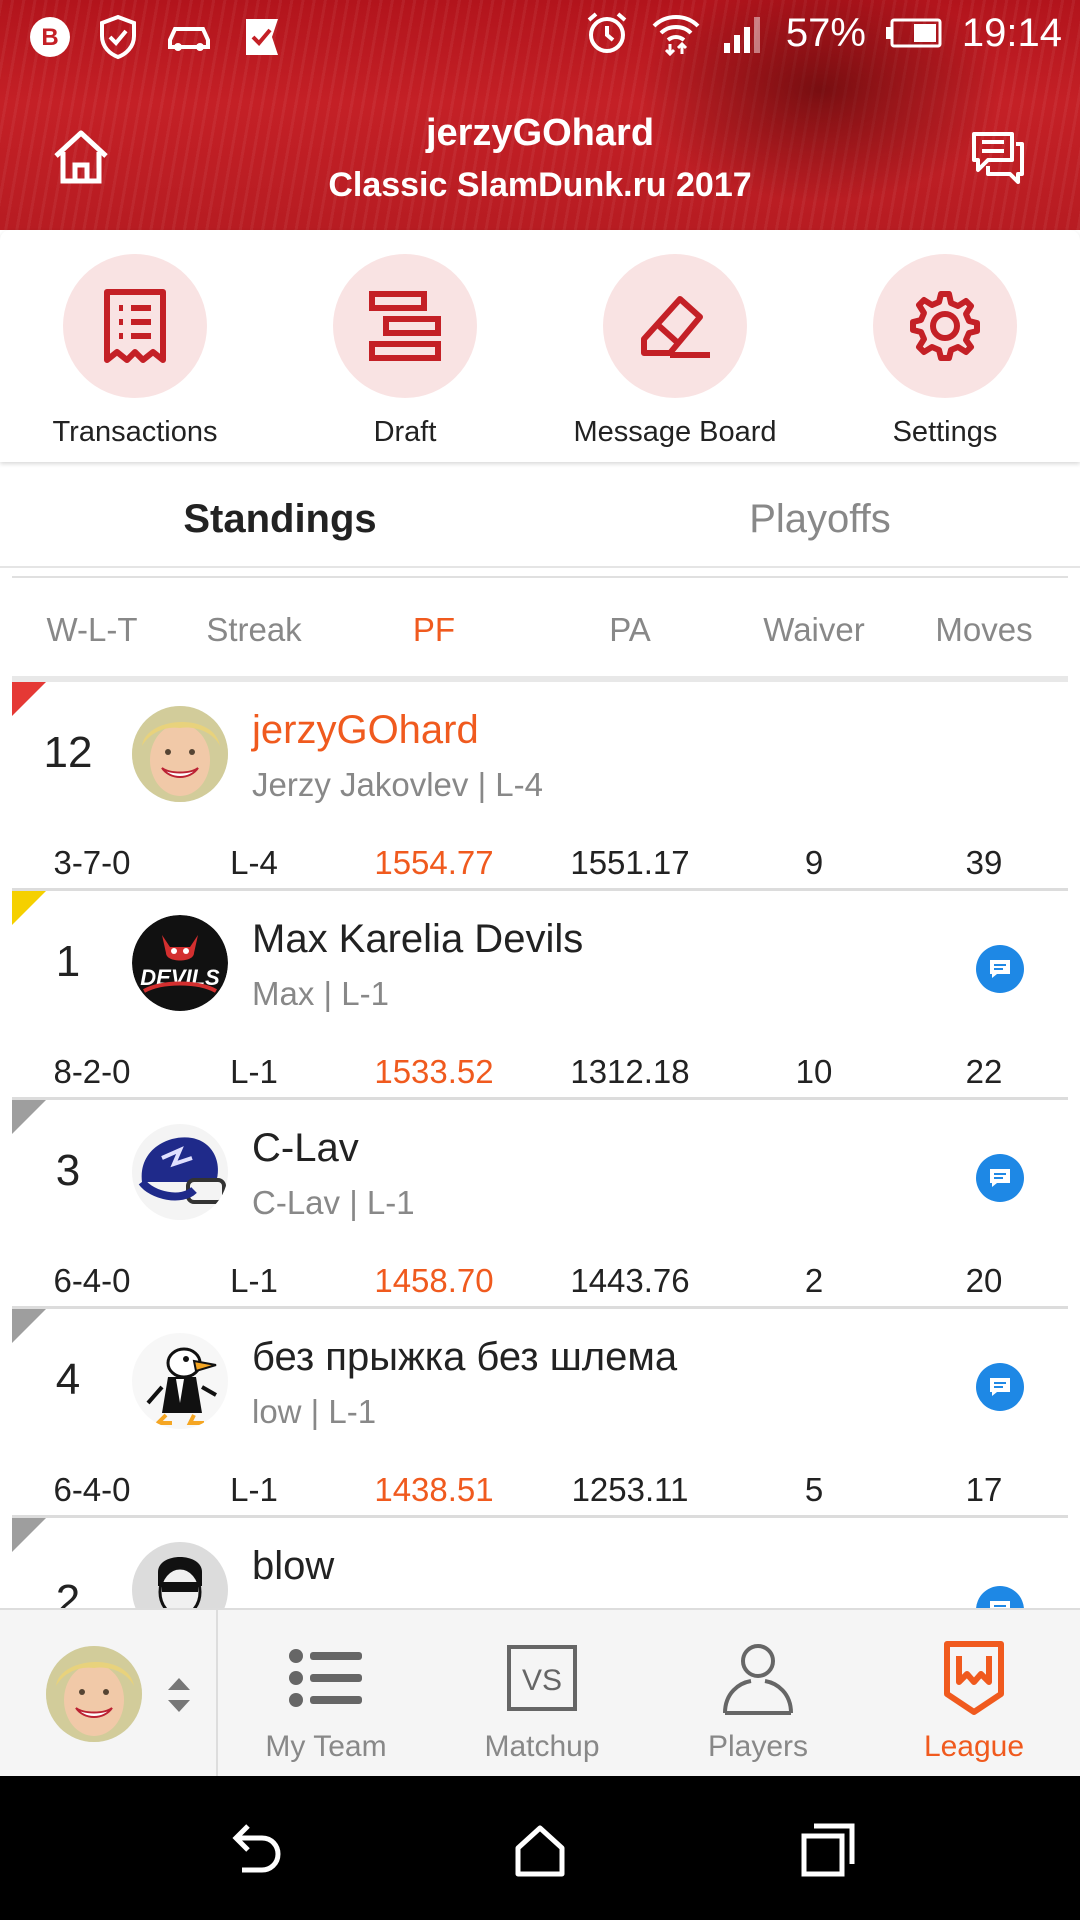  I want to click on tab-standings: Standings, so click(280, 519).